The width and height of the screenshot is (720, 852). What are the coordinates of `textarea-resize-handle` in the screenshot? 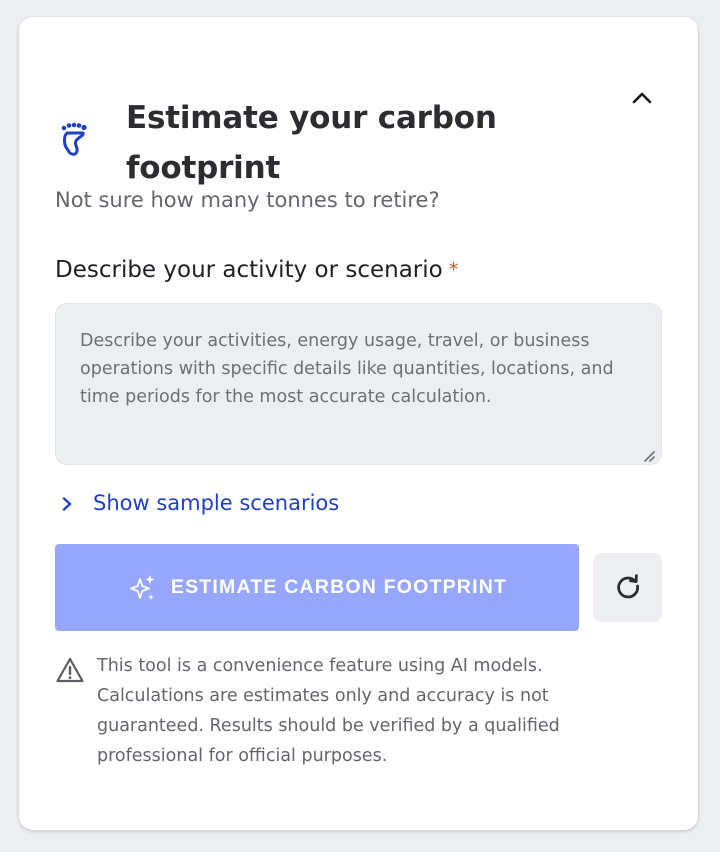 It's located at (648, 454).